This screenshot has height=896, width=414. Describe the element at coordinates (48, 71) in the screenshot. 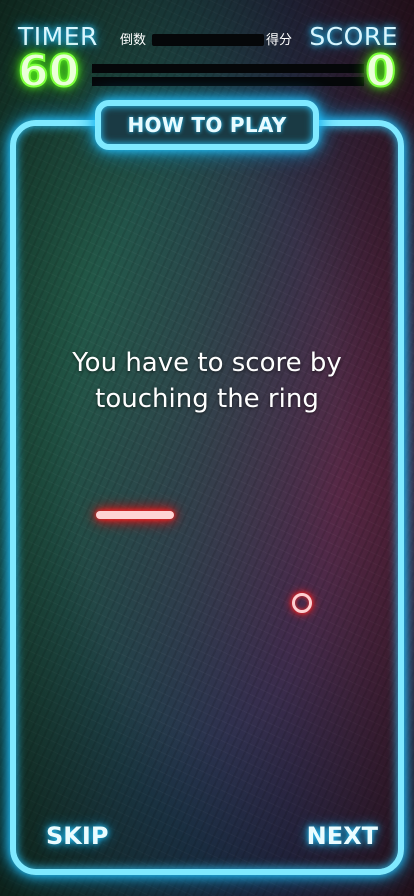

I see `timer-value: 60` at that location.